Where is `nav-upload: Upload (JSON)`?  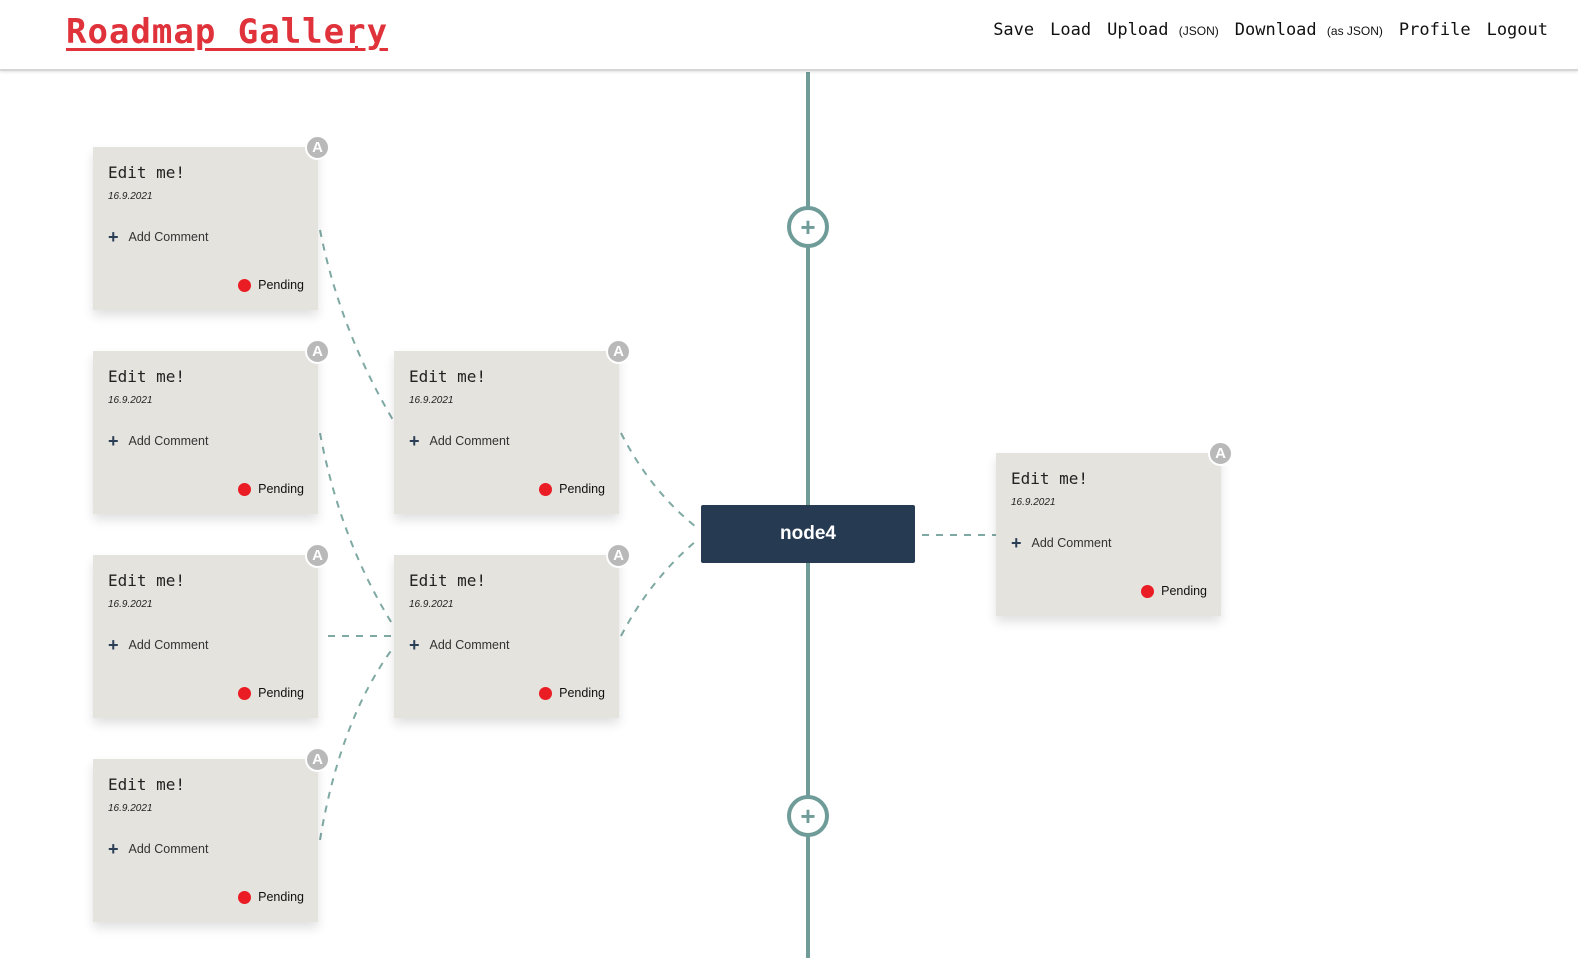
nav-upload: Upload (JSON) is located at coordinates (1163, 30).